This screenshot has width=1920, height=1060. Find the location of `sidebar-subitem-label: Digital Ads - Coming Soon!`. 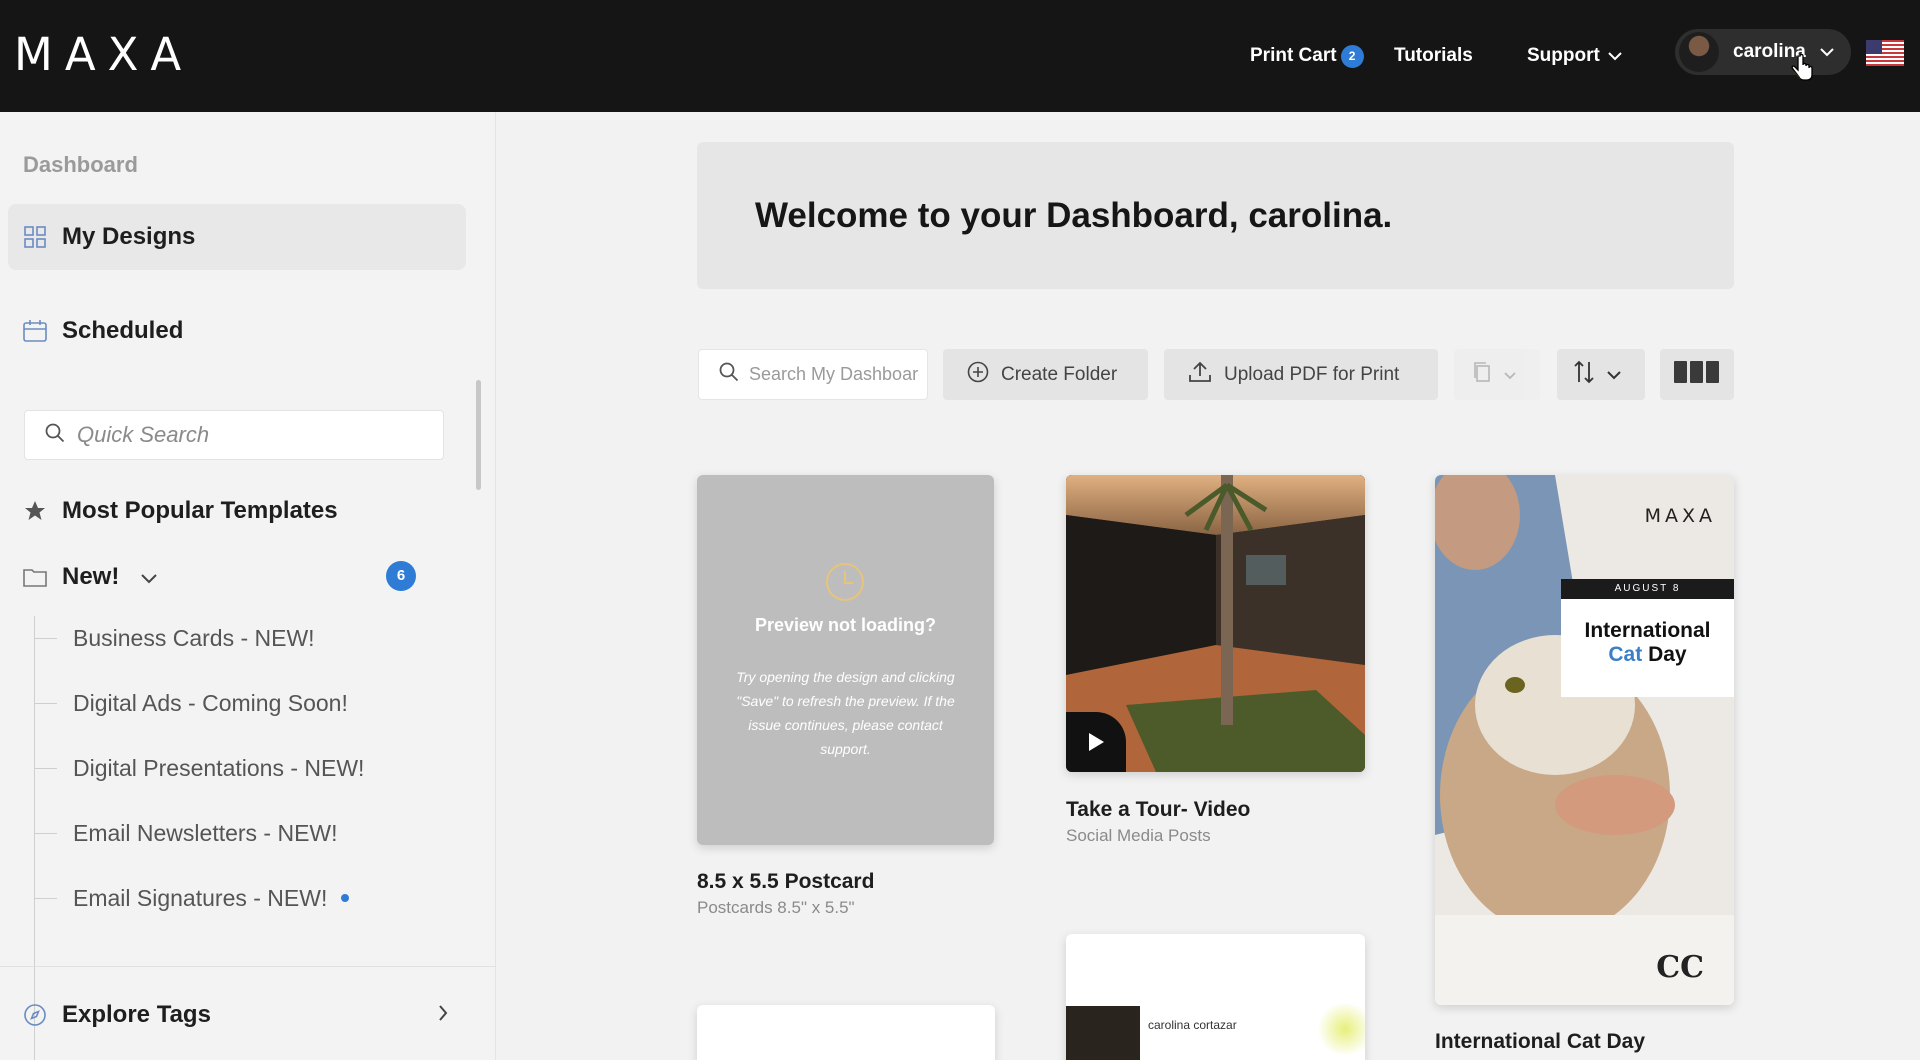

sidebar-subitem-label: Digital Ads - Coming Soon! is located at coordinates (210, 702).